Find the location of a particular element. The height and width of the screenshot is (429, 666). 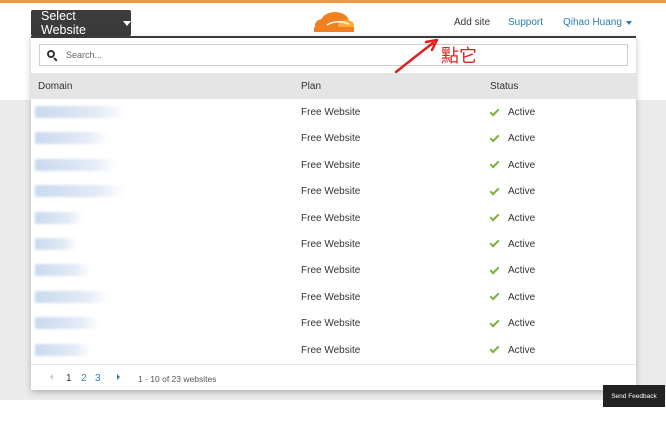

page-1: 1 is located at coordinates (69, 378).